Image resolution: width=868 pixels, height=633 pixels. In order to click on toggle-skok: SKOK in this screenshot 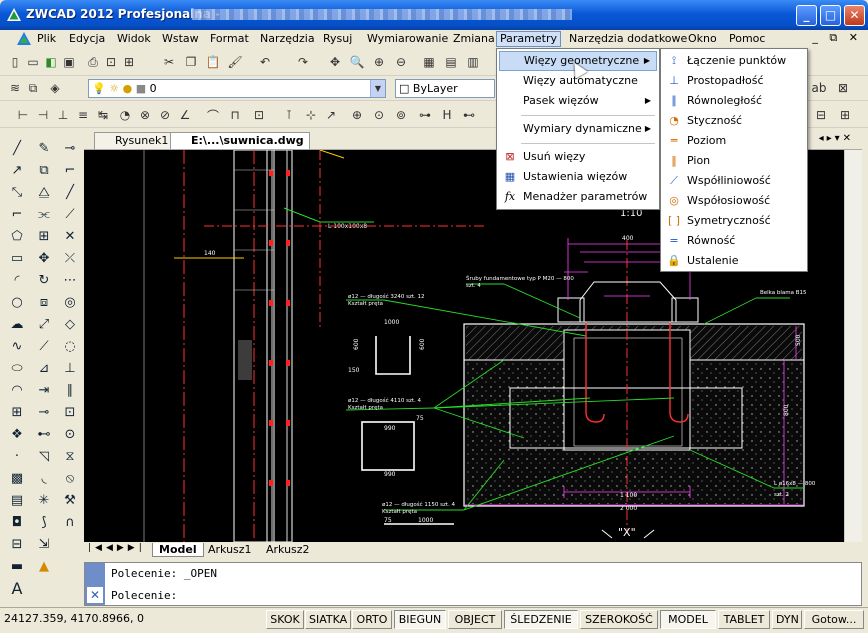, I will do `click(285, 619)`.